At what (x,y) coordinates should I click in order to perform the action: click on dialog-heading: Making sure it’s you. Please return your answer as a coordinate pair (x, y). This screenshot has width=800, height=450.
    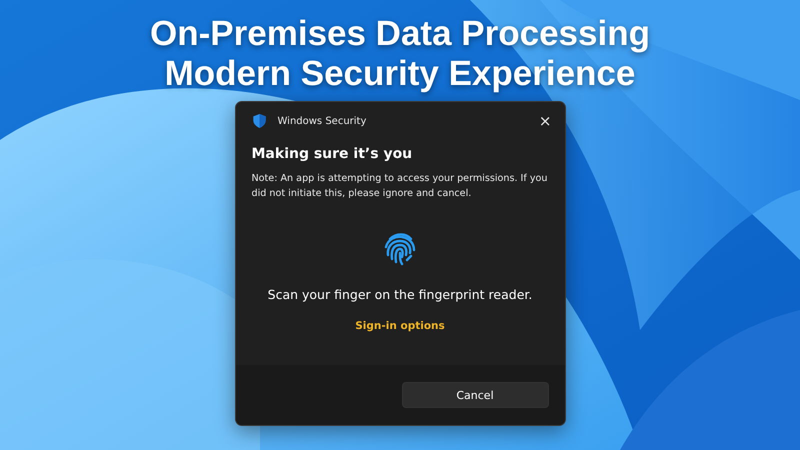
    Looking at the image, I should click on (333, 154).